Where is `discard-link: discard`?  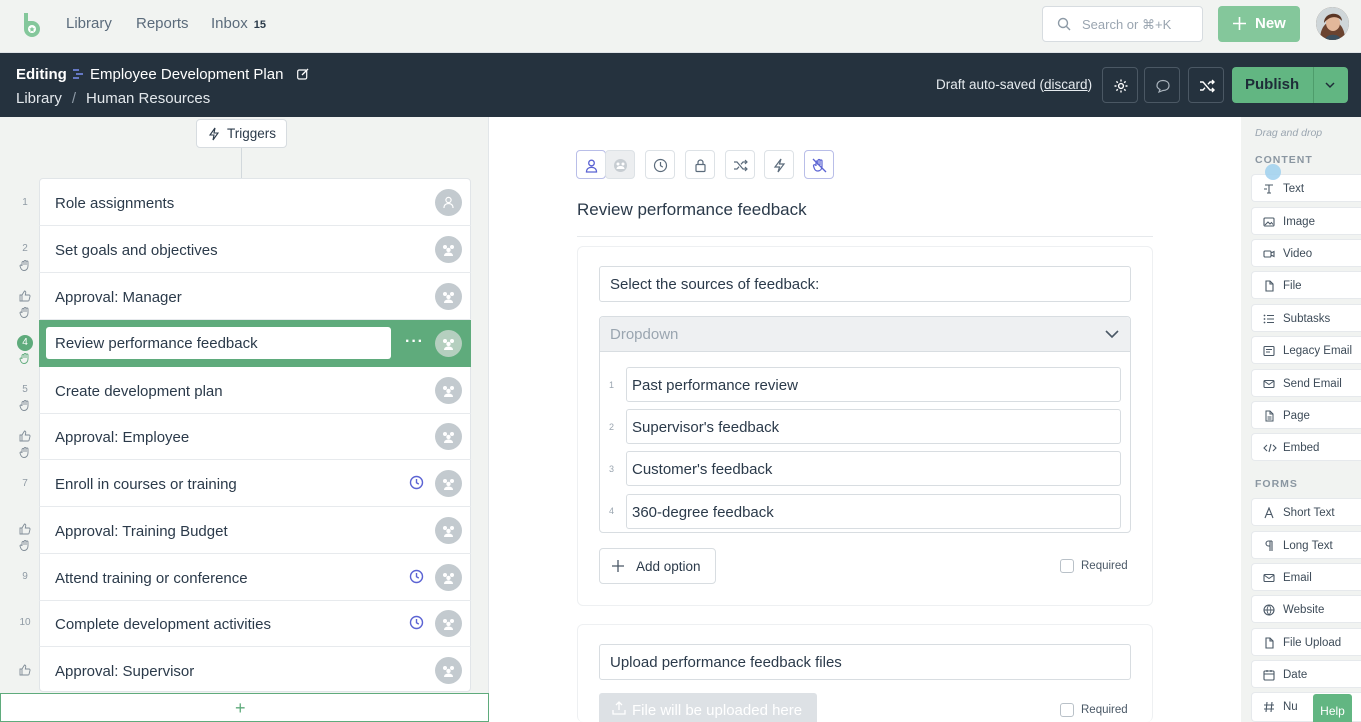
discard-link: discard is located at coordinates (1066, 84).